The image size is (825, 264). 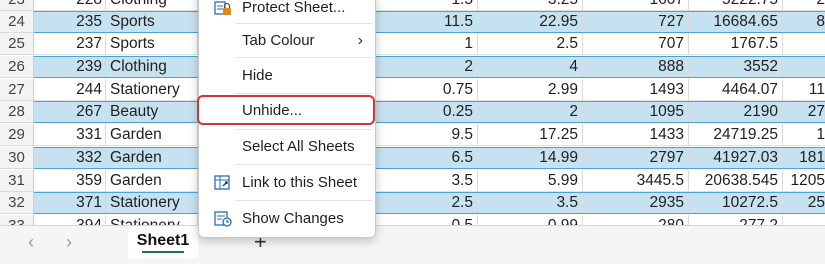 I want to click on cell-units: 1433, so click(x=636, y=135).